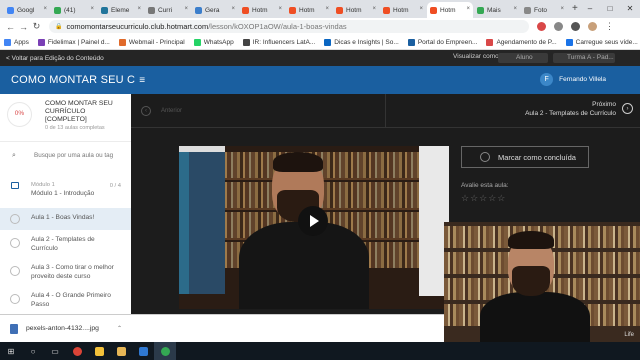 This screenshot has height=360, width=640. I want to click on tab-label: Googl, so click(26, 10).